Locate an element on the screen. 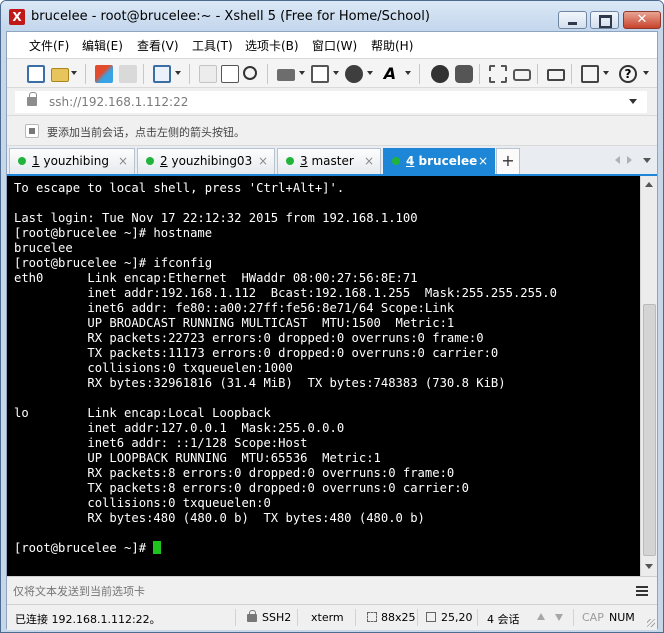 This screenshot has height=633, width=664. font-icon: A is located at coordinates (390, 74).